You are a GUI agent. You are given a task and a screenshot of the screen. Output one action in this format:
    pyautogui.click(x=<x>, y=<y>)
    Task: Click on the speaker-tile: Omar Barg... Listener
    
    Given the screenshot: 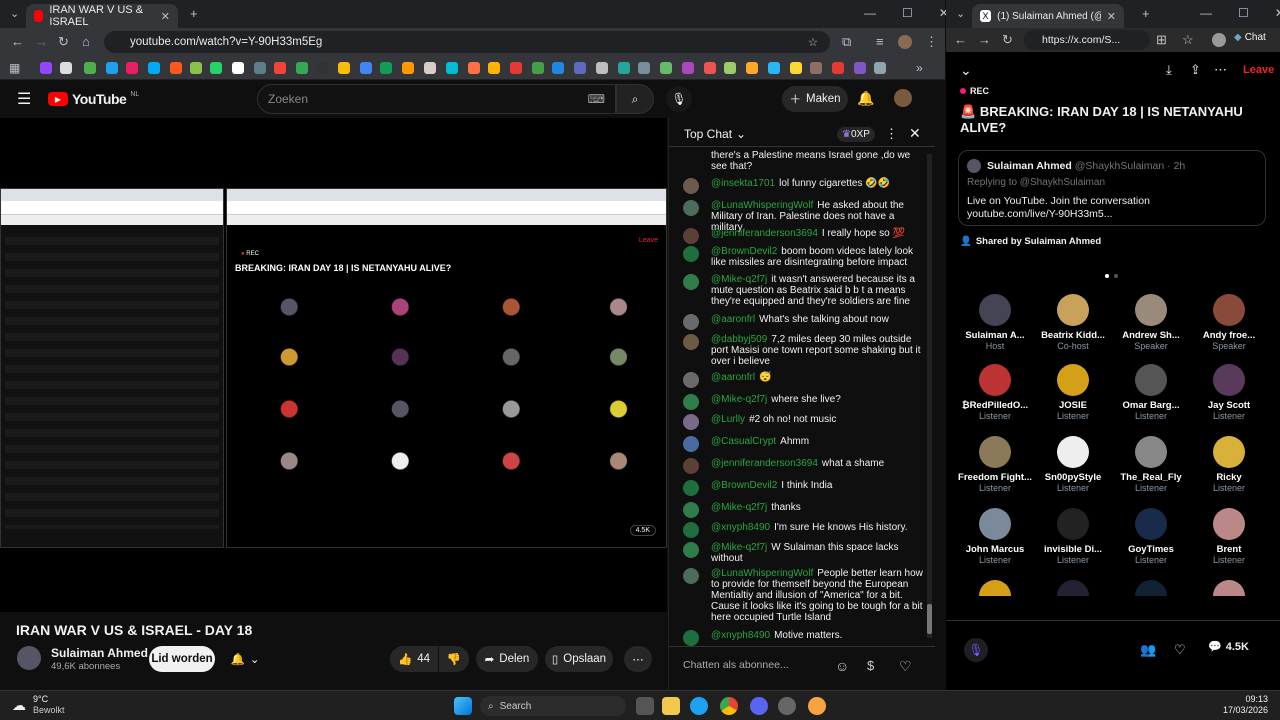 What is the action you would take?
    pyautogui.click(x=1151, y=392)
    